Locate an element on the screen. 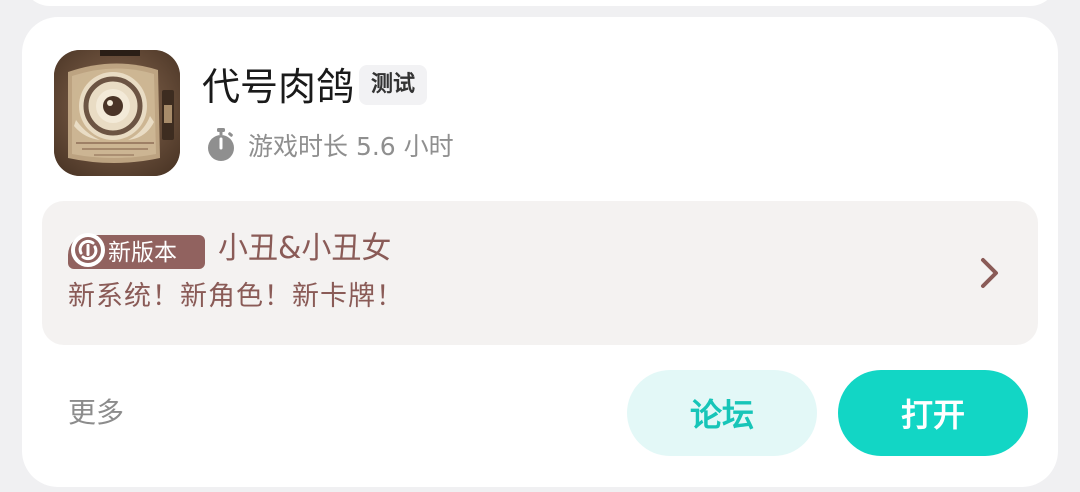 This screenshot has width=1080, height=492. playtime-row: 游戏时长 5.6 小时 is located at coordinates (330, 145).